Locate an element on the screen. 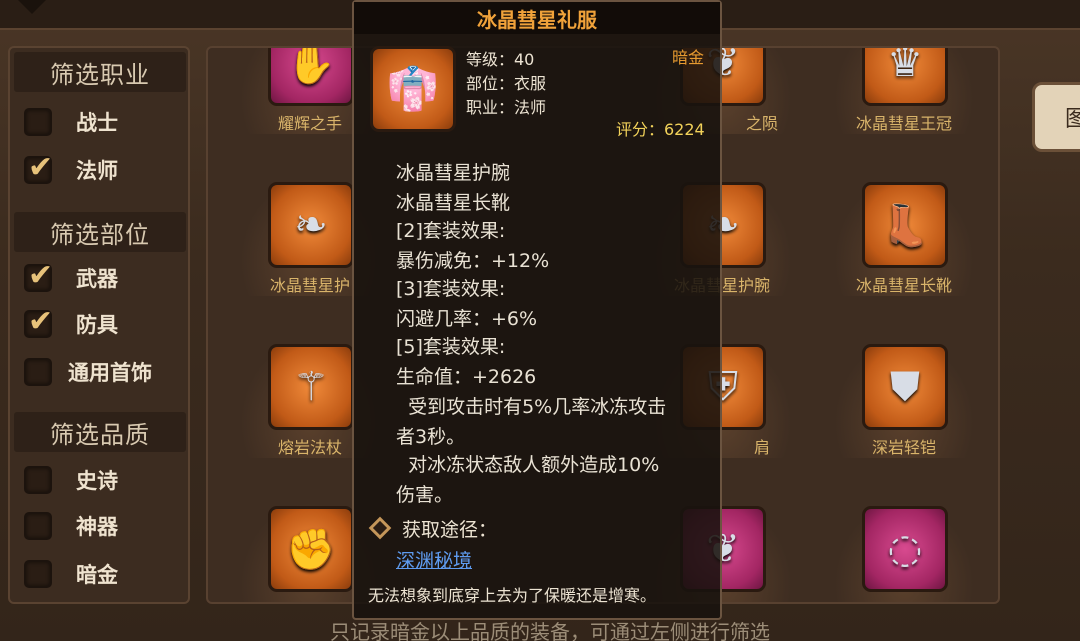 Image resolution: width=1080 pixels, height=641 pixels. filter-slot-accessory: 通用首饰 is located at coordinates (104, 372).